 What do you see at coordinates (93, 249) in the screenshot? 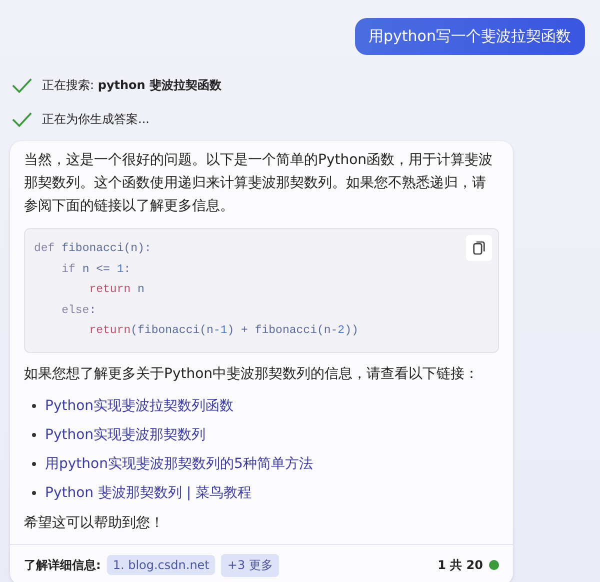
I see `code-line: def fibonacci(n):` at bounding box center [93, 249].